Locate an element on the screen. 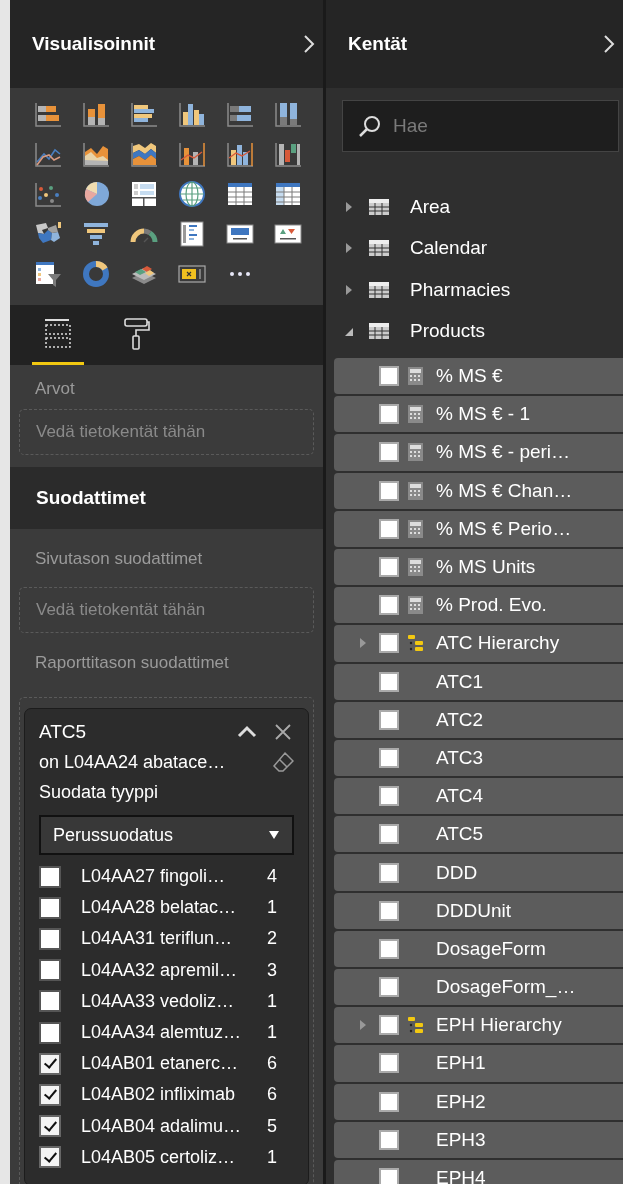 This screenshot has height=1184, width=623. field-row: EPH1 is located at coordinates (478, 1063).